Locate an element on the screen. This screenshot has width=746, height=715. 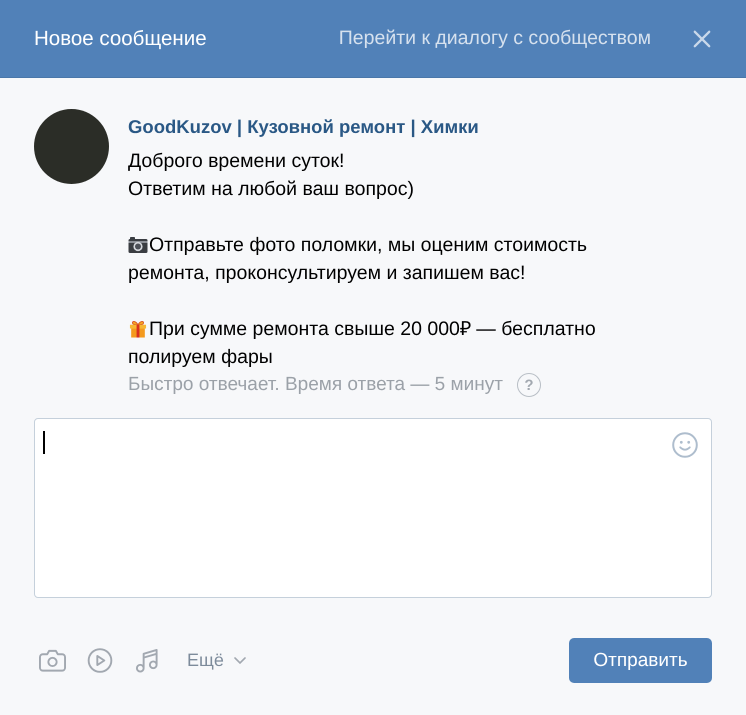
gift-icon is located at coordinates (138, 329).